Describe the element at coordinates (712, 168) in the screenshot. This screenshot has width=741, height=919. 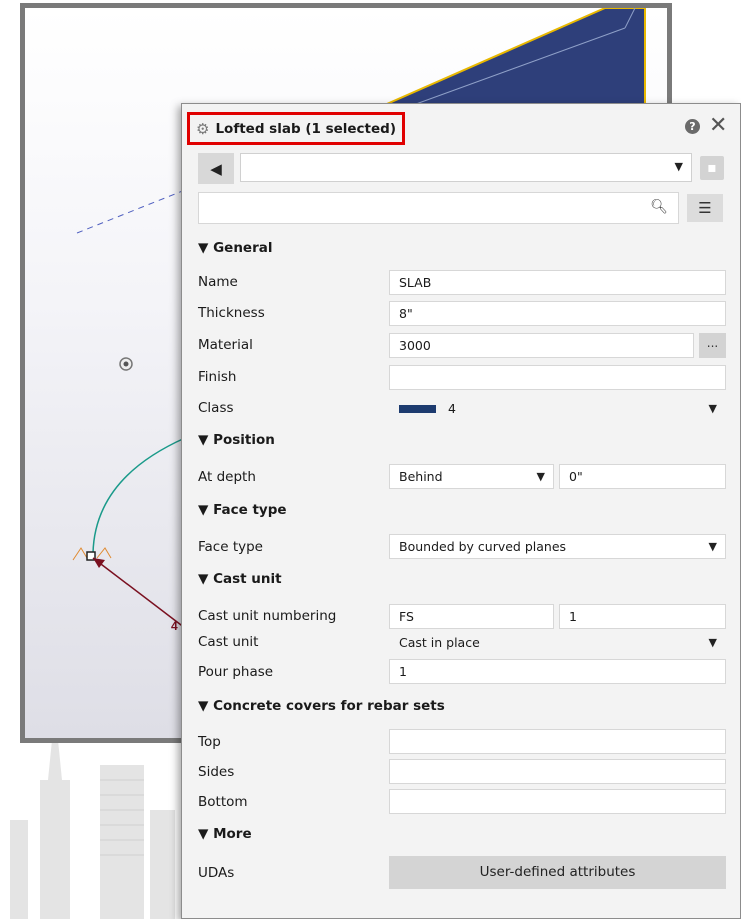
I see `save-icon: ▪` at that location.